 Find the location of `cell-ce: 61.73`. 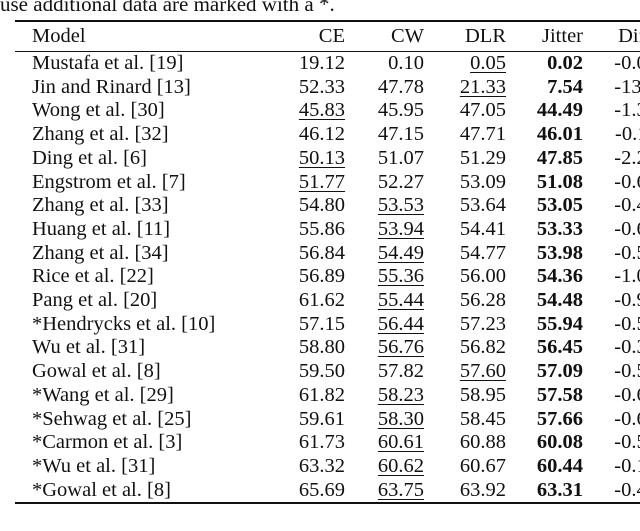

cell-ce: 61.73 is located at coordinates (299, 443).